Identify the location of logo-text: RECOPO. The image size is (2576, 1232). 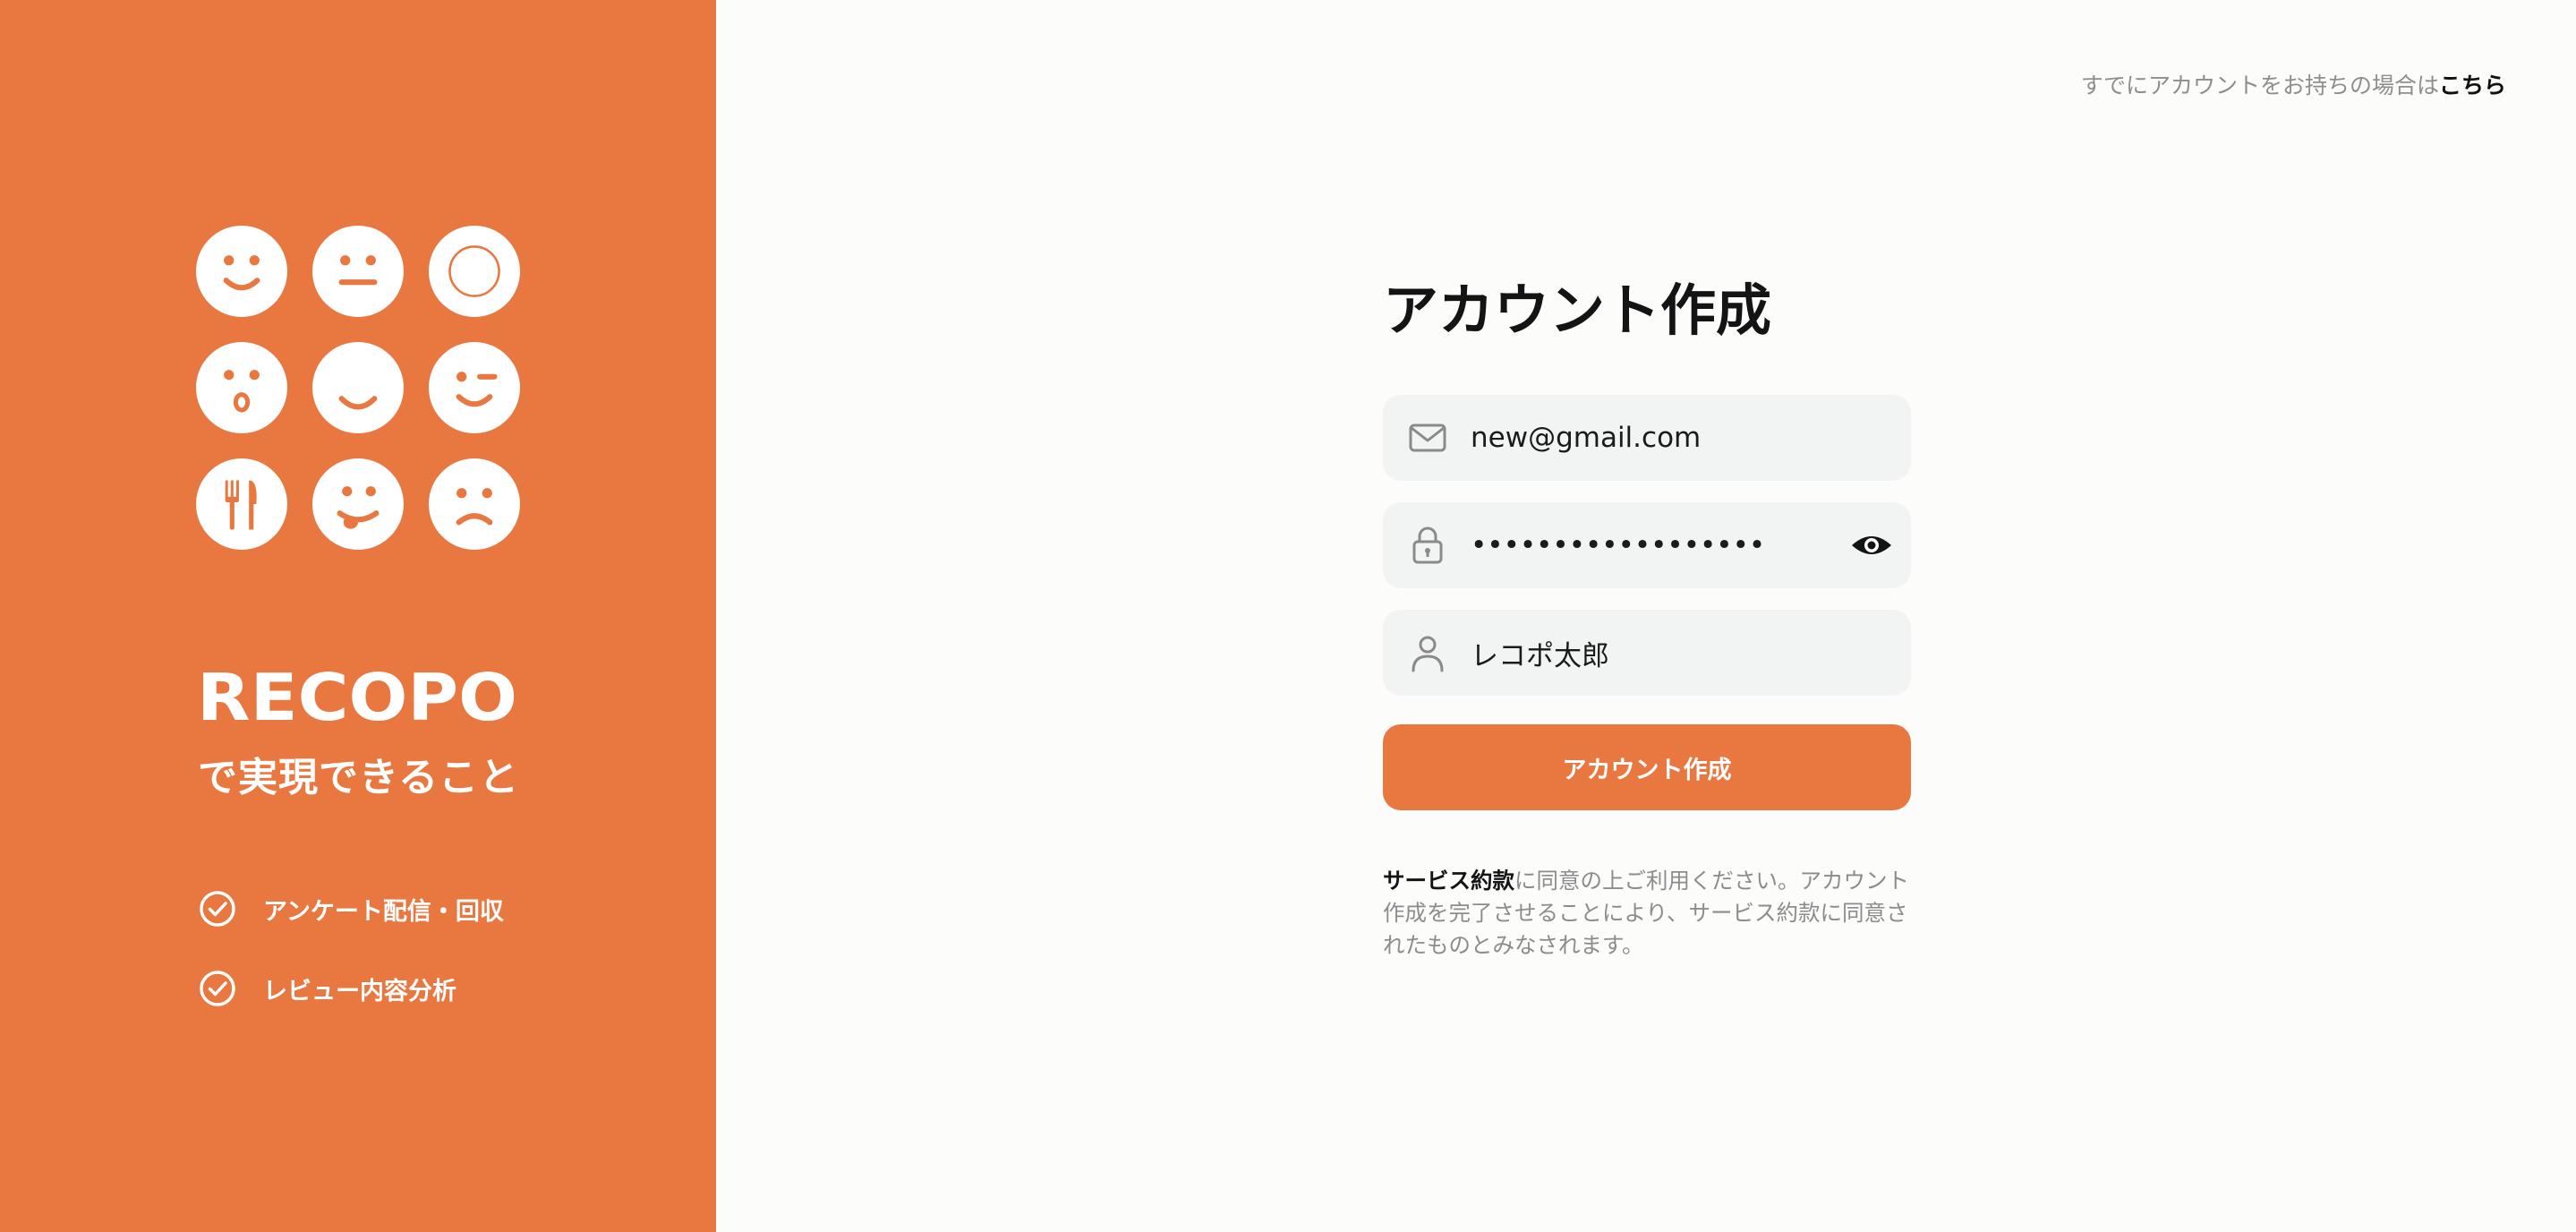
(357, 695).